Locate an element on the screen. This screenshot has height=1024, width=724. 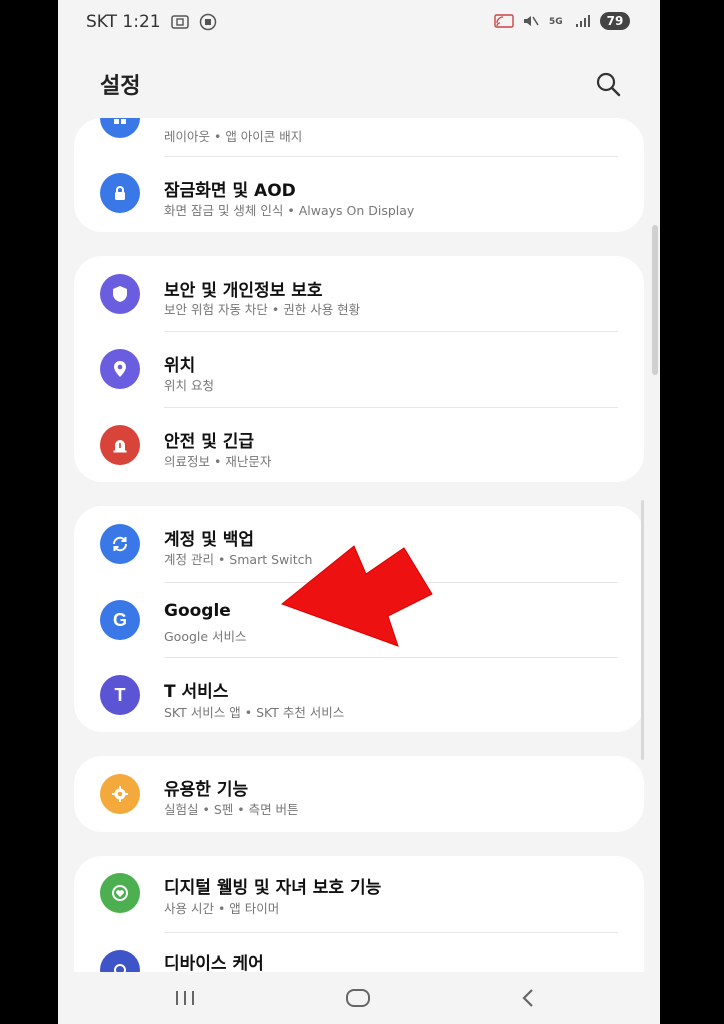
5g-icon: 5G is located at coordinates (556, 22).